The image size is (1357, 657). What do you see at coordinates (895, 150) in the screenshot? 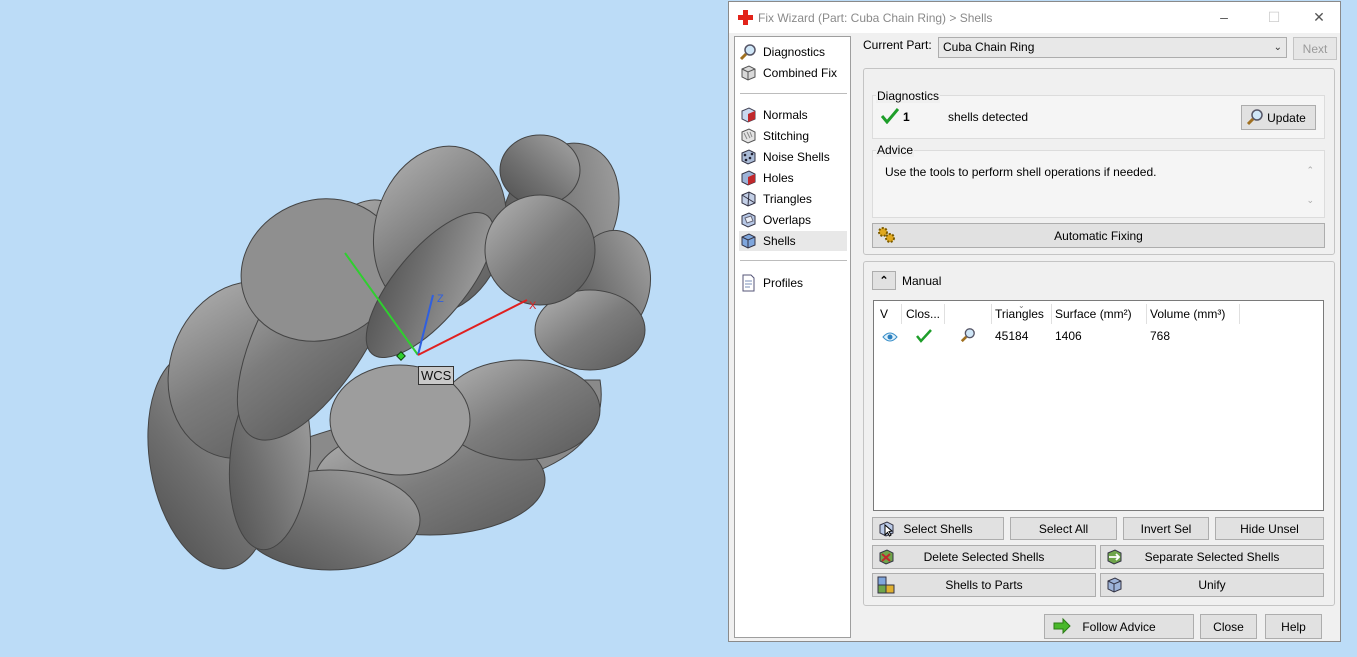
I see `advice-legend: Advice` at bounding box center [895, 150].